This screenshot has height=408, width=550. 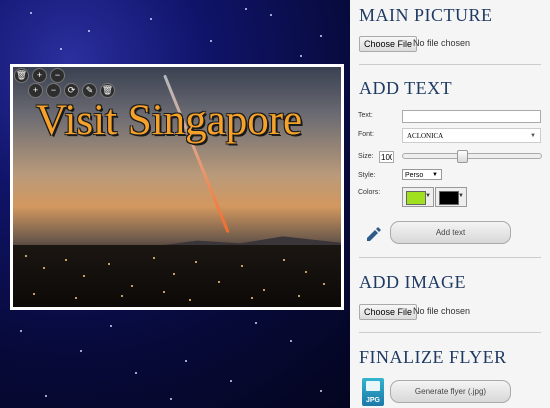 What do you see at coordinates (472, 156) in the screenshot?
I see `size-slider` at bounding box center [472, 156].